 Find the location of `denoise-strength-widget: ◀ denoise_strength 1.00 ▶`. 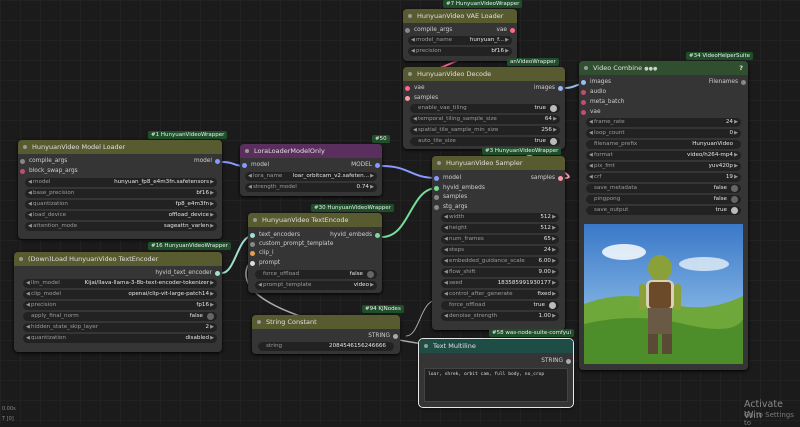

denoise-strength-widget: ◀ denoise_strength 1.00 ▶ is located at coordinates (500, 316).